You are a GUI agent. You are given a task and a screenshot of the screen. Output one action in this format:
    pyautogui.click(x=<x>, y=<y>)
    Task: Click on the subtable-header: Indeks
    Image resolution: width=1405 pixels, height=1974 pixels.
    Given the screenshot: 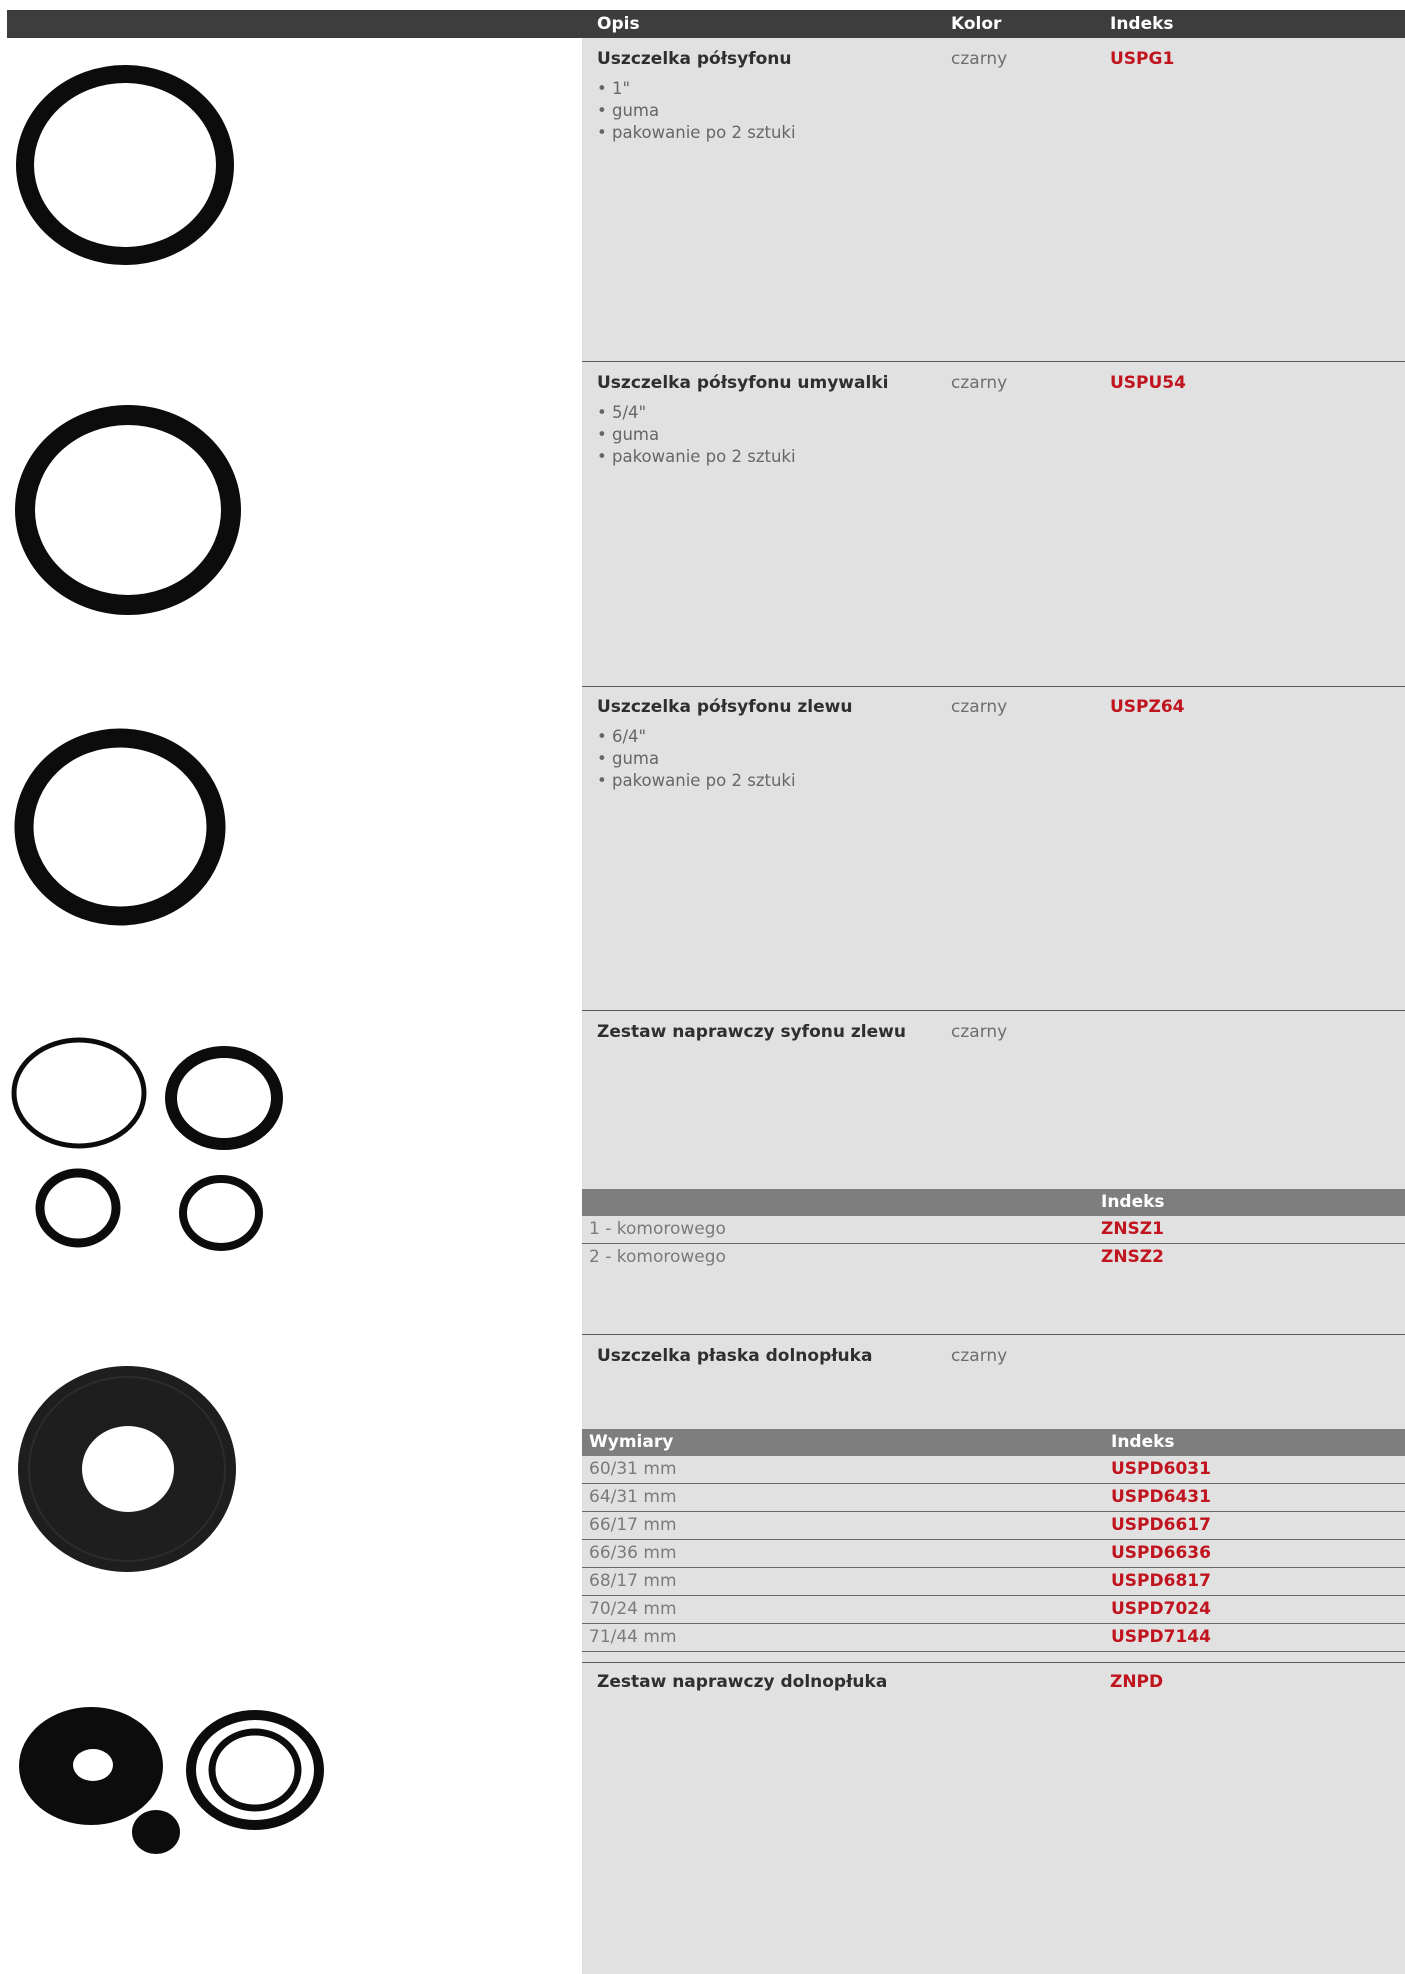 What is the action you would take?
    pyautogui.click(x=993, y=1202)
    